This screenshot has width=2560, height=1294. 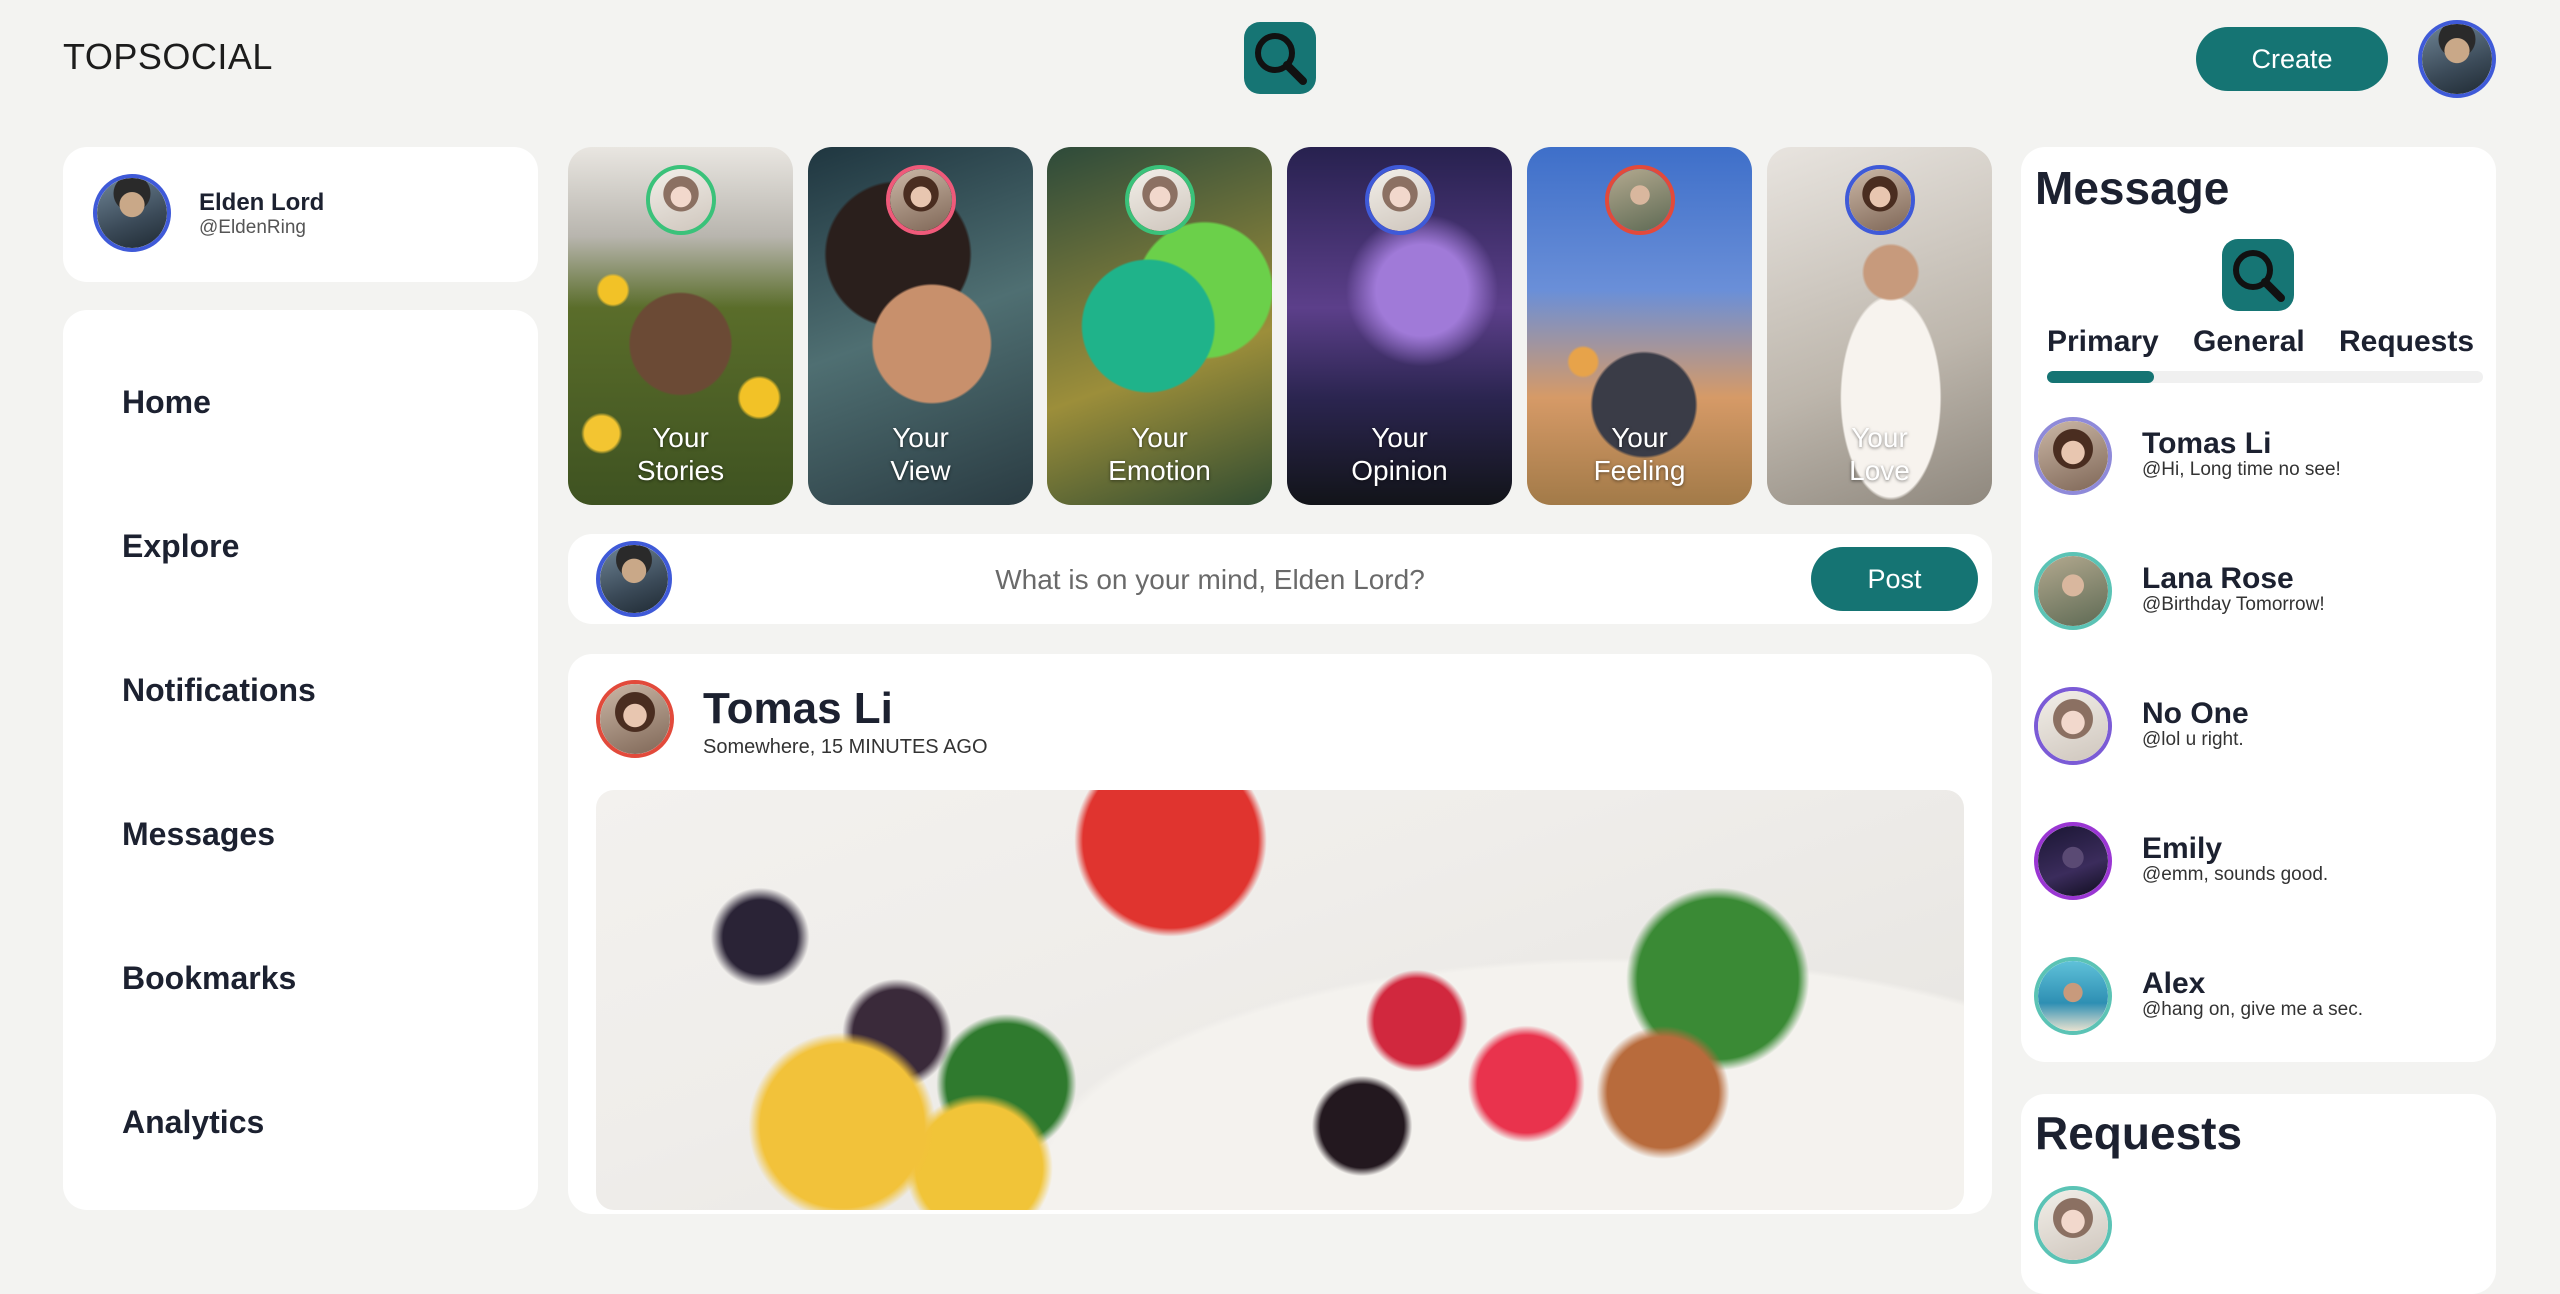 What do you see at coordinates (132, 213) in the screenshot?
I see `profile-avatar` at bounding box center [132, 213].